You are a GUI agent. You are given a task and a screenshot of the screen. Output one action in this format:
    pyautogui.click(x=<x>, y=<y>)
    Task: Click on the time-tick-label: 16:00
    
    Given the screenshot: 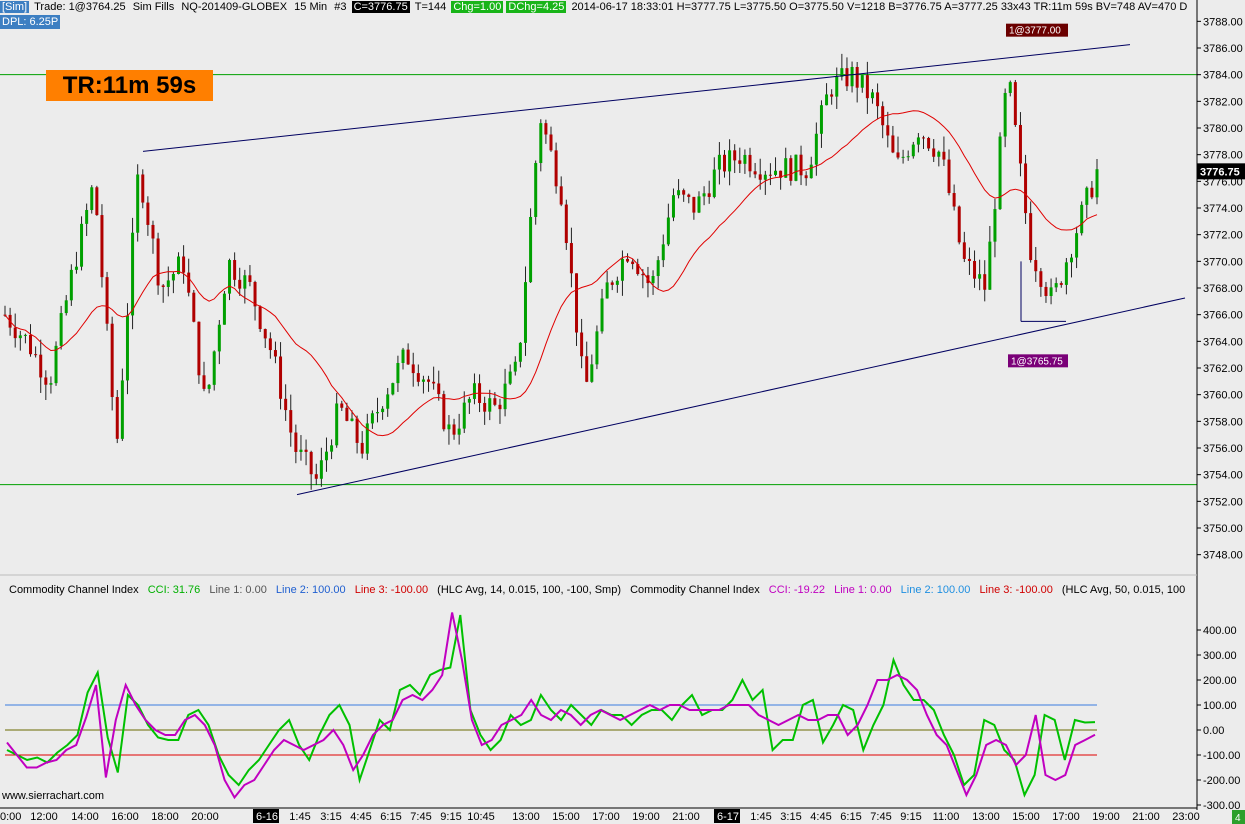 What is the action you would take?
    pyautogui.click(x=125, y=817)
    